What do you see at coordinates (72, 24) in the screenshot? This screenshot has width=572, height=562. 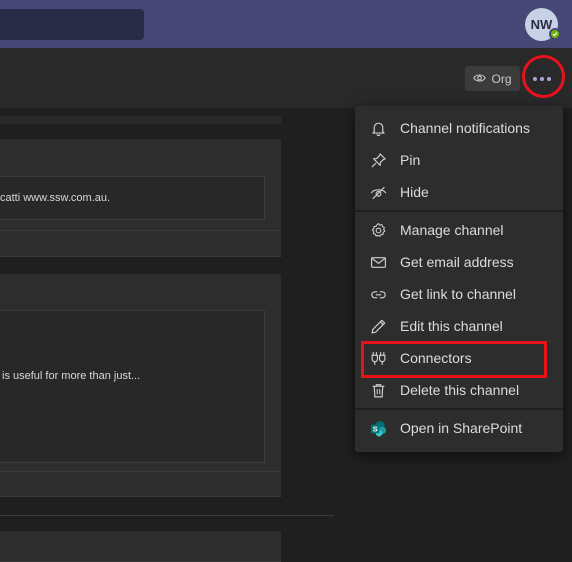 I see `search-input` at bounding box center [72, 24].